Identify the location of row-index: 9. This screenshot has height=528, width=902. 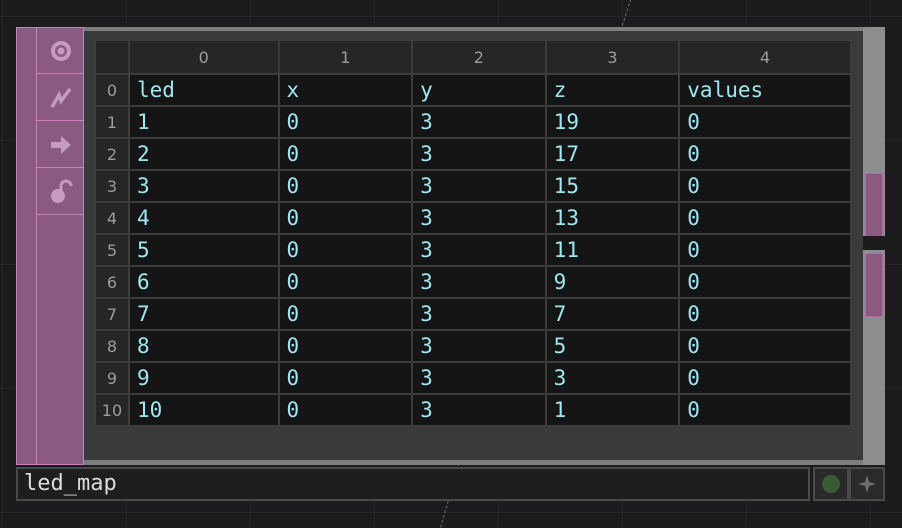
(112, 378).